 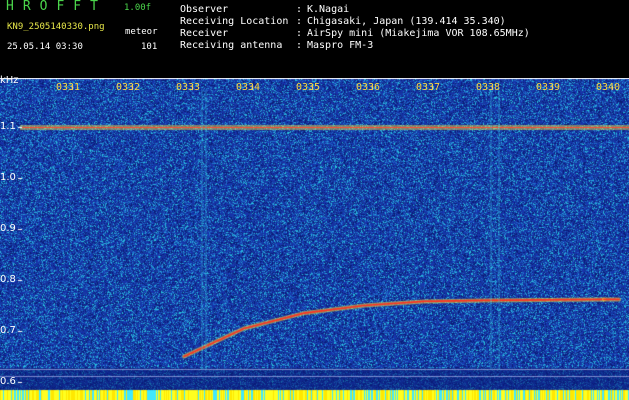 I want to click on y-label-0-9: 0.9, so click(x=8, y=228).